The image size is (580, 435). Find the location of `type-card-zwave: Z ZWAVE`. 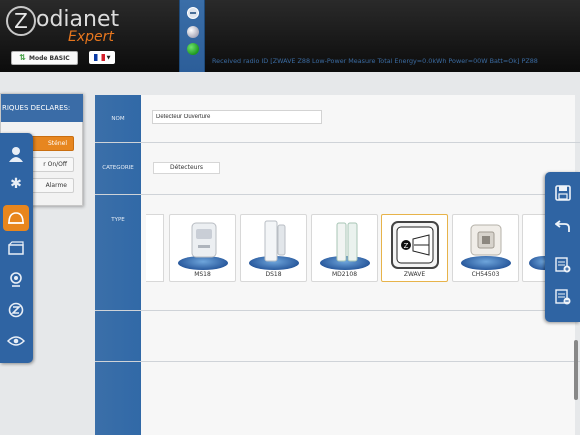

type-card-zwave: Z ZWAVE is located at coordinates (414, 248).